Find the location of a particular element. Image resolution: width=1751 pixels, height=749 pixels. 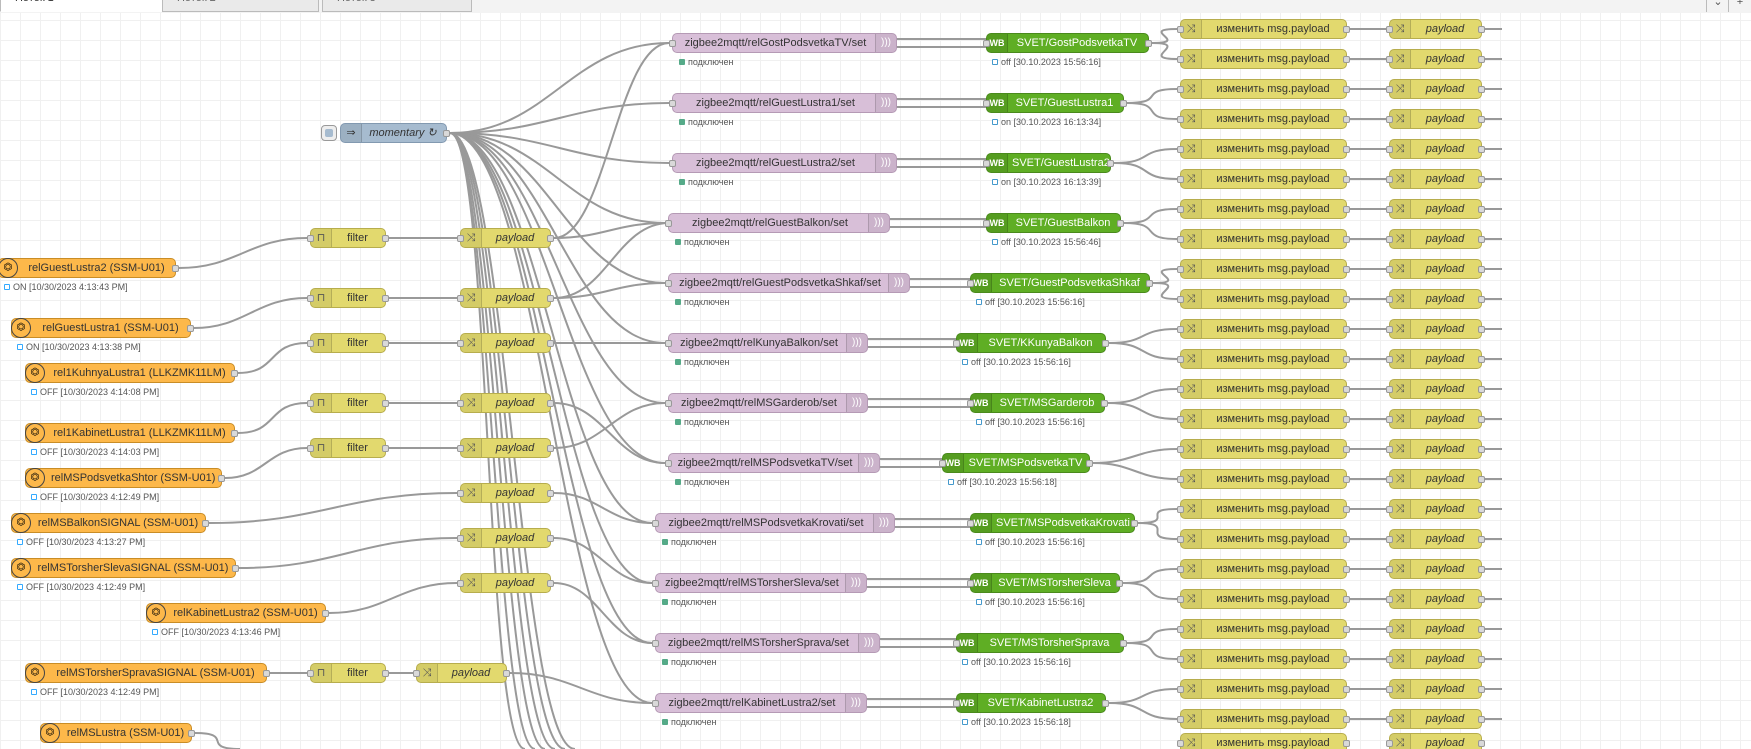

tab-1: Поток 1 is located at coordinates (82, 6).